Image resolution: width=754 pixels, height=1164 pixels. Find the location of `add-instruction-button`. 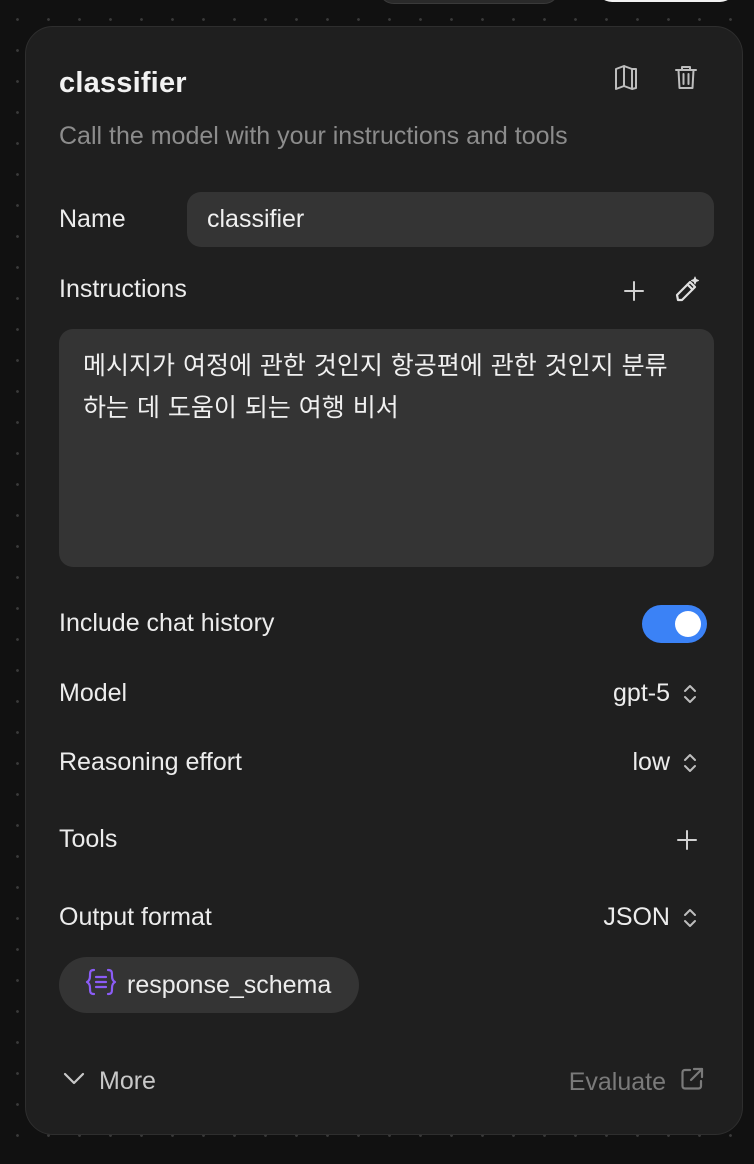

add-instruction-button is located at coordinates (634, 291).